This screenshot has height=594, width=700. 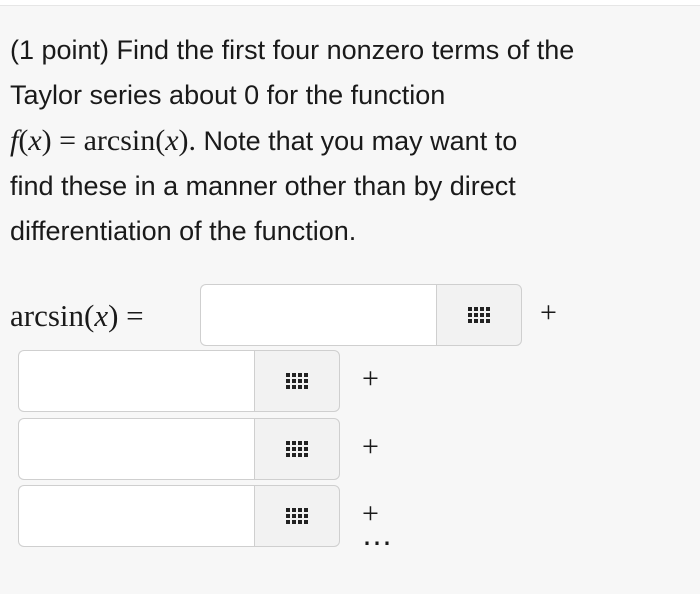 I want to click on math-close: )., so click(x=187, y=140).